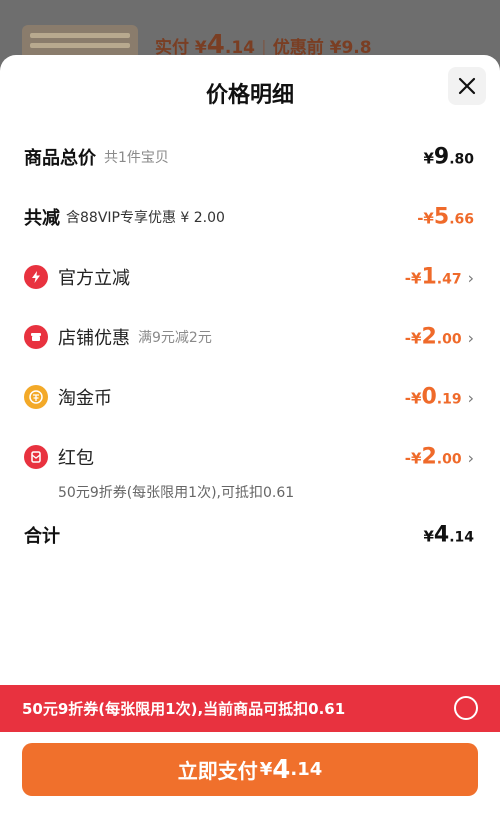  What do you see at coordinates (145, 218) in the screenshot?
I see `reduction-vip-note: 含88VIP专享优惠 ¥ 2.00` at bounding box center [145, 218].